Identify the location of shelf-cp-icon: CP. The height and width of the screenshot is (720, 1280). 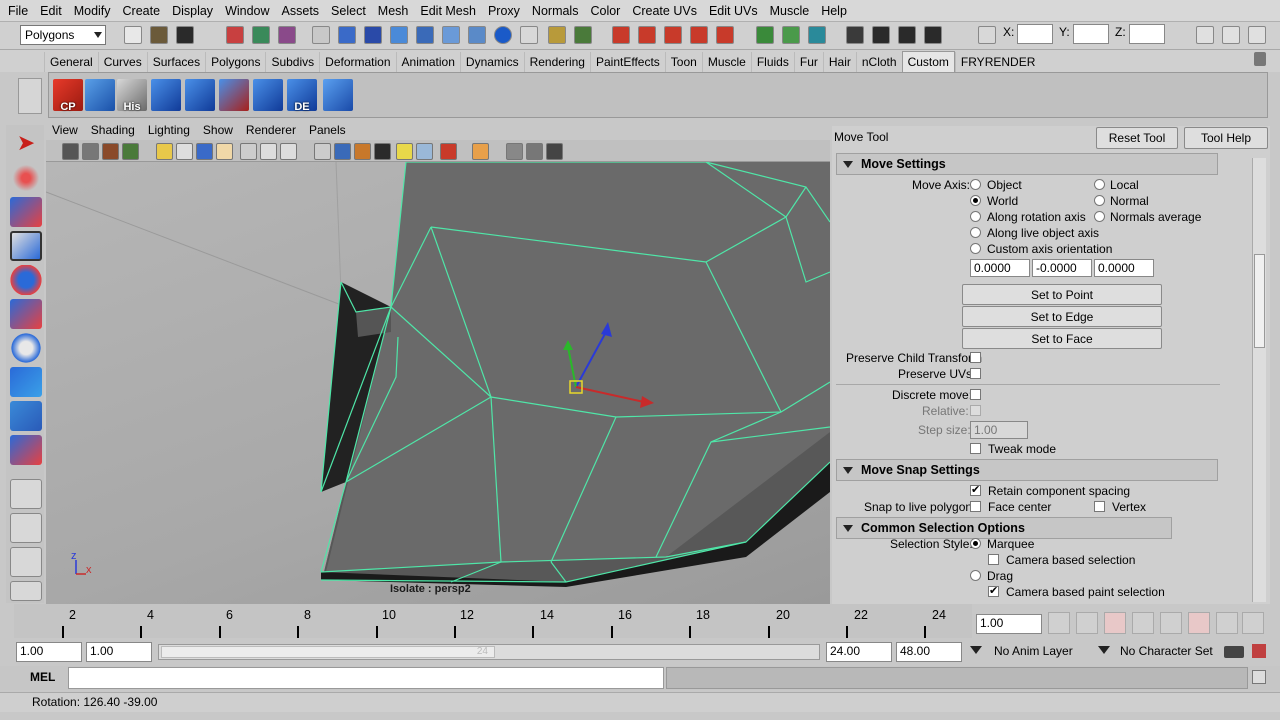
(68, 96).